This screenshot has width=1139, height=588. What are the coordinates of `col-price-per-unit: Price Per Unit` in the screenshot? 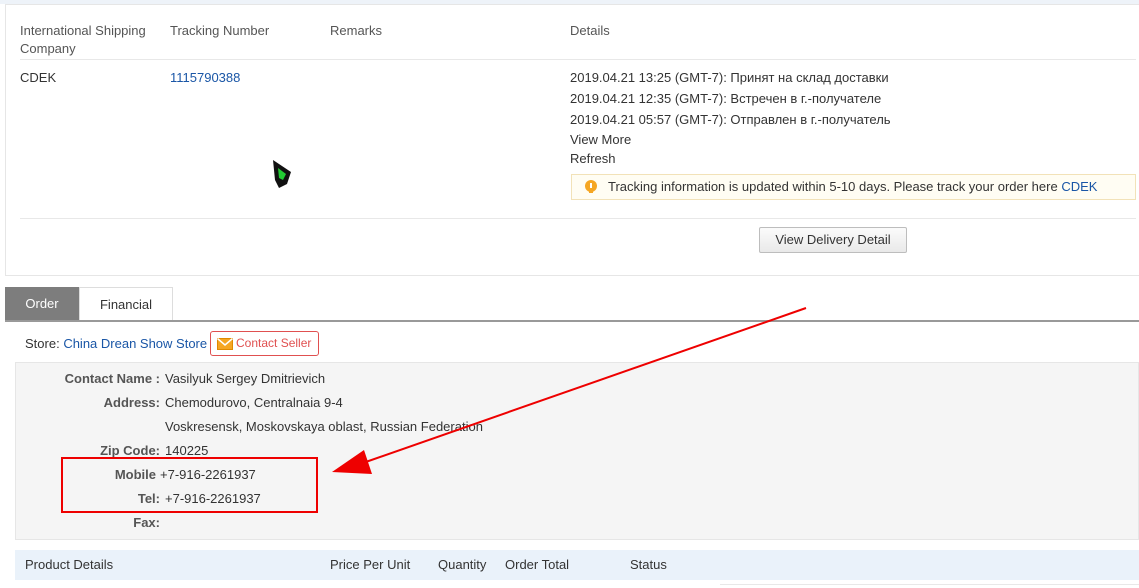 It's located at (370, 564).